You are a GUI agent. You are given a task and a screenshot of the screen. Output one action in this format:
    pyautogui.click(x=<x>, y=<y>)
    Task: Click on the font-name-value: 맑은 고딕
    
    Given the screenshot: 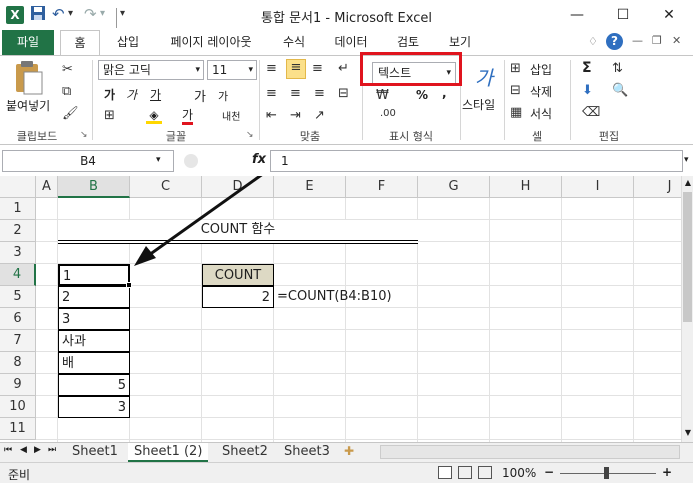 What is the action you would take?
    pyautogui.click(x=127, y=70)
    